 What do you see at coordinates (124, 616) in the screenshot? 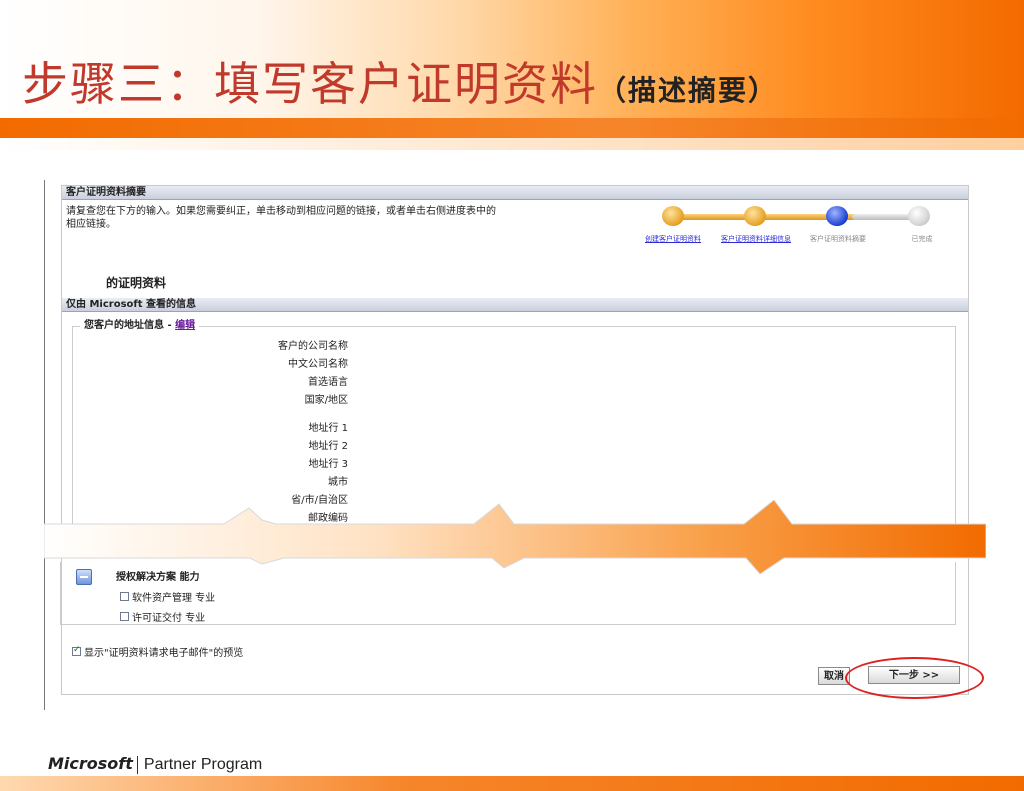
I see `checkbox-licensing` at bounding box center [124, 616].